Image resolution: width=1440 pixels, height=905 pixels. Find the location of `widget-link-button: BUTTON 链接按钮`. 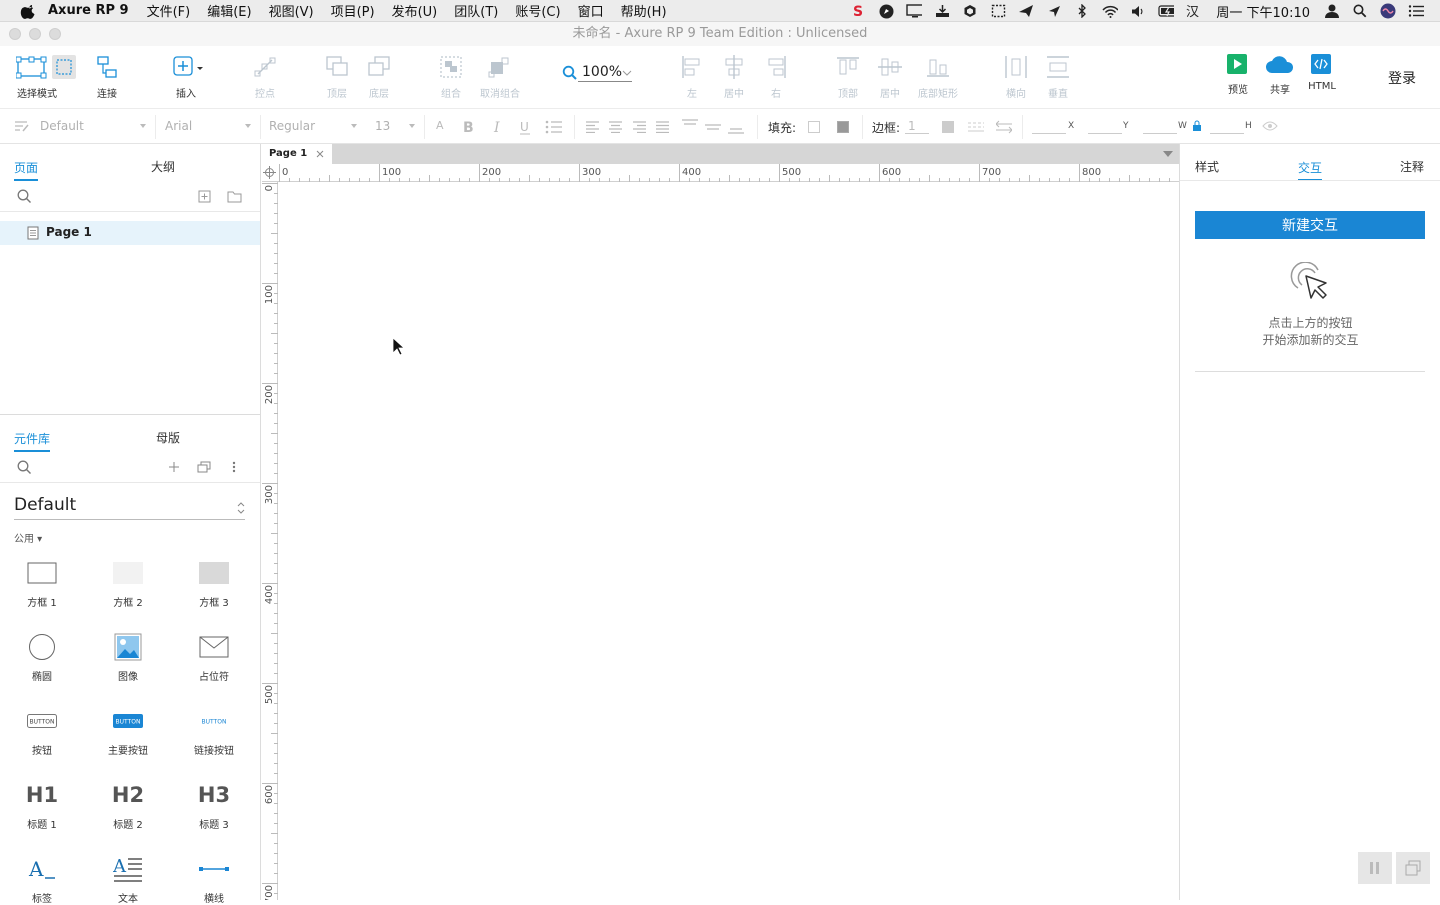

widget-link-button: BUTTON 链接按钮 is located at coordinates (214, 731).